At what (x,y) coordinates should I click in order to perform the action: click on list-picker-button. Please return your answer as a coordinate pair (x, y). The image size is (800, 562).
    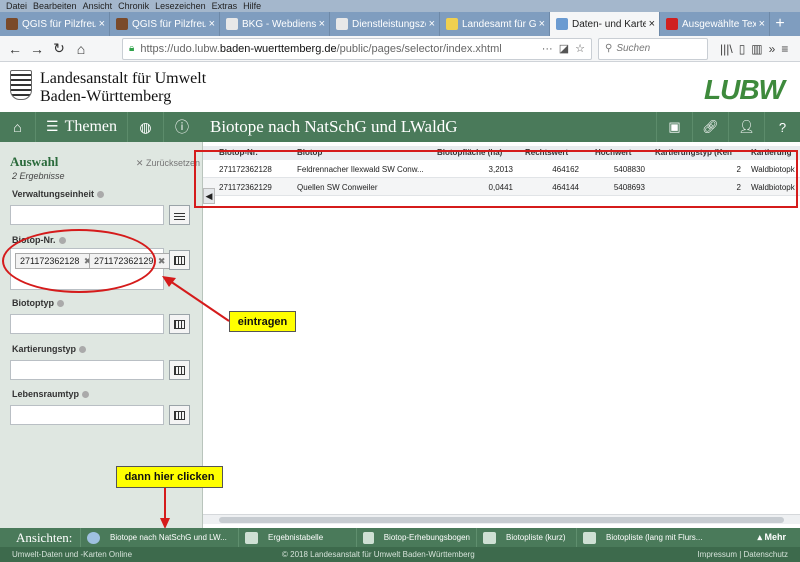
    Looking at the image, I should click on (179, 215).